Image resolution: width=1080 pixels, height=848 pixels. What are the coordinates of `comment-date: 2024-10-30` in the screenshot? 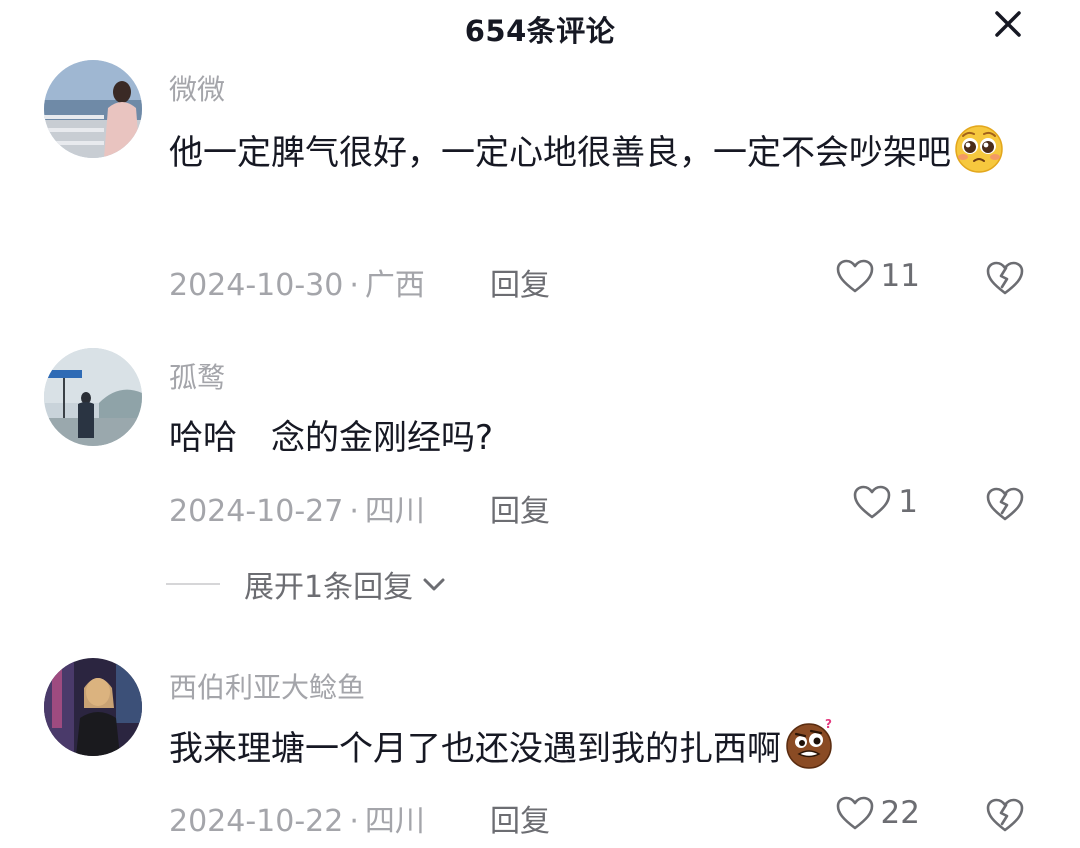 It's located at (256, 285).